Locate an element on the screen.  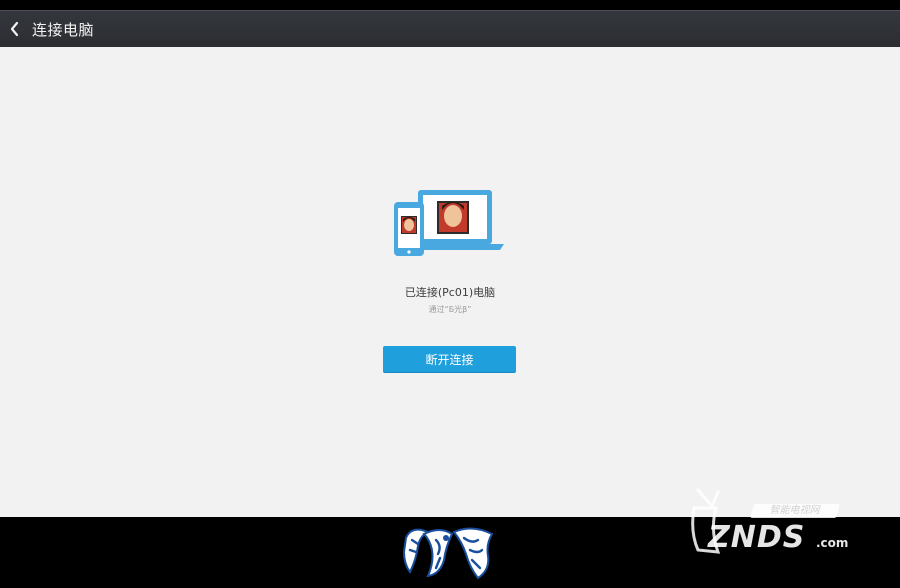
top-strip is located at coordinates (450, 5).